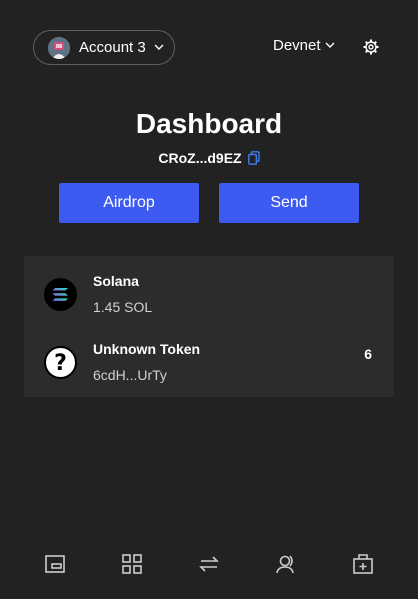 Image resolution: width=418 pixels, height=599 pixels. I want to click on bottom-nav, so click(209, 566).